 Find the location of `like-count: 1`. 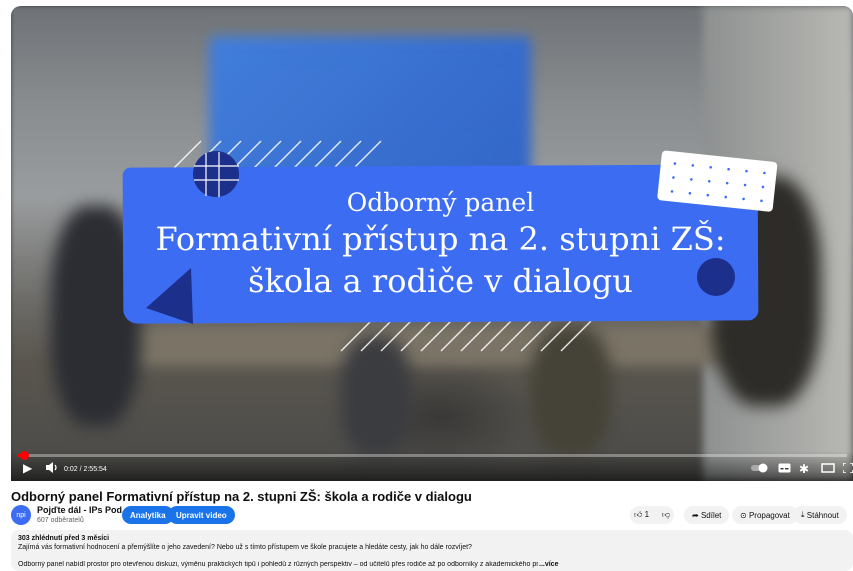

like-count: 1 is located at coordinates (647, 514).